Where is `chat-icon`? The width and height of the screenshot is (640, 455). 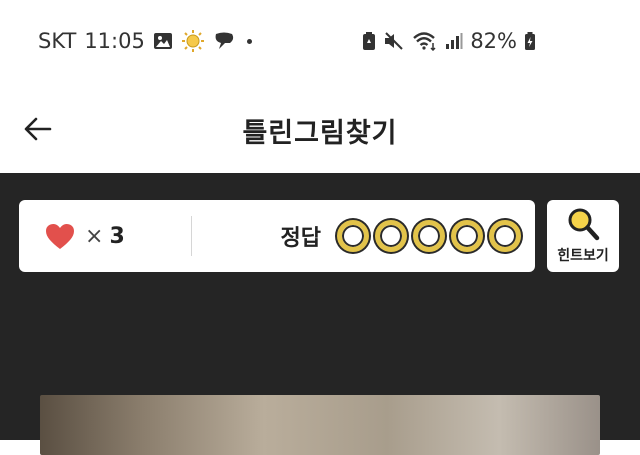
chat-icon is located at coordinates (224, 41).